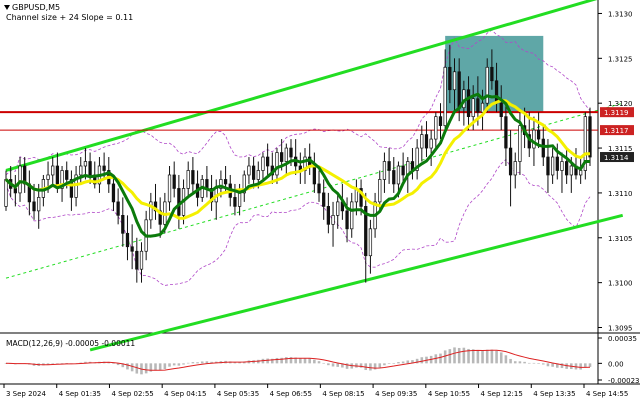 The height and width of the screenshot is (405, 640). Describe the element at coordinates (502, 394) in the screenshot. I see `time-tick-label: 4 Sep 12:15` at that location.